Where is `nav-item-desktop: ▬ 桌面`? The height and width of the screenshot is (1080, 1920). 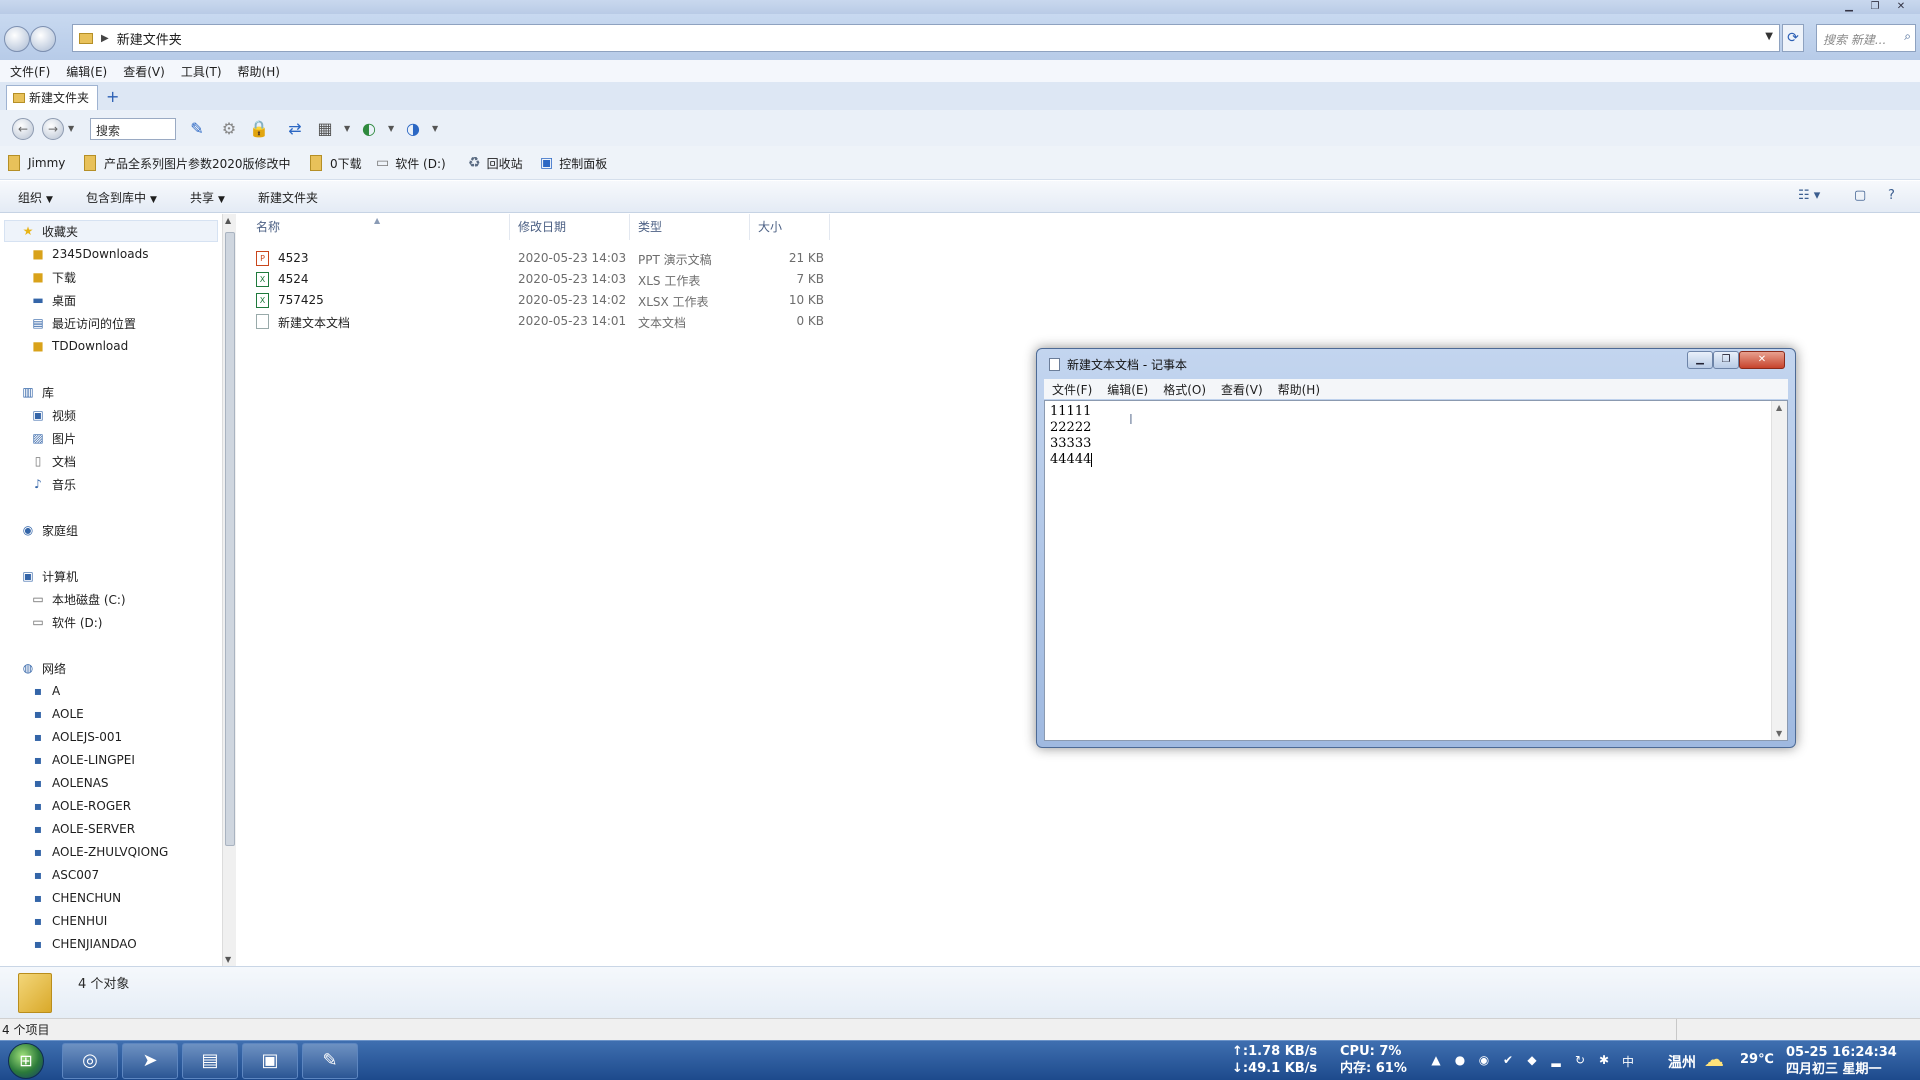
nav-item-desktop: ▬ 桌面 is located at coordinates (53, 300).